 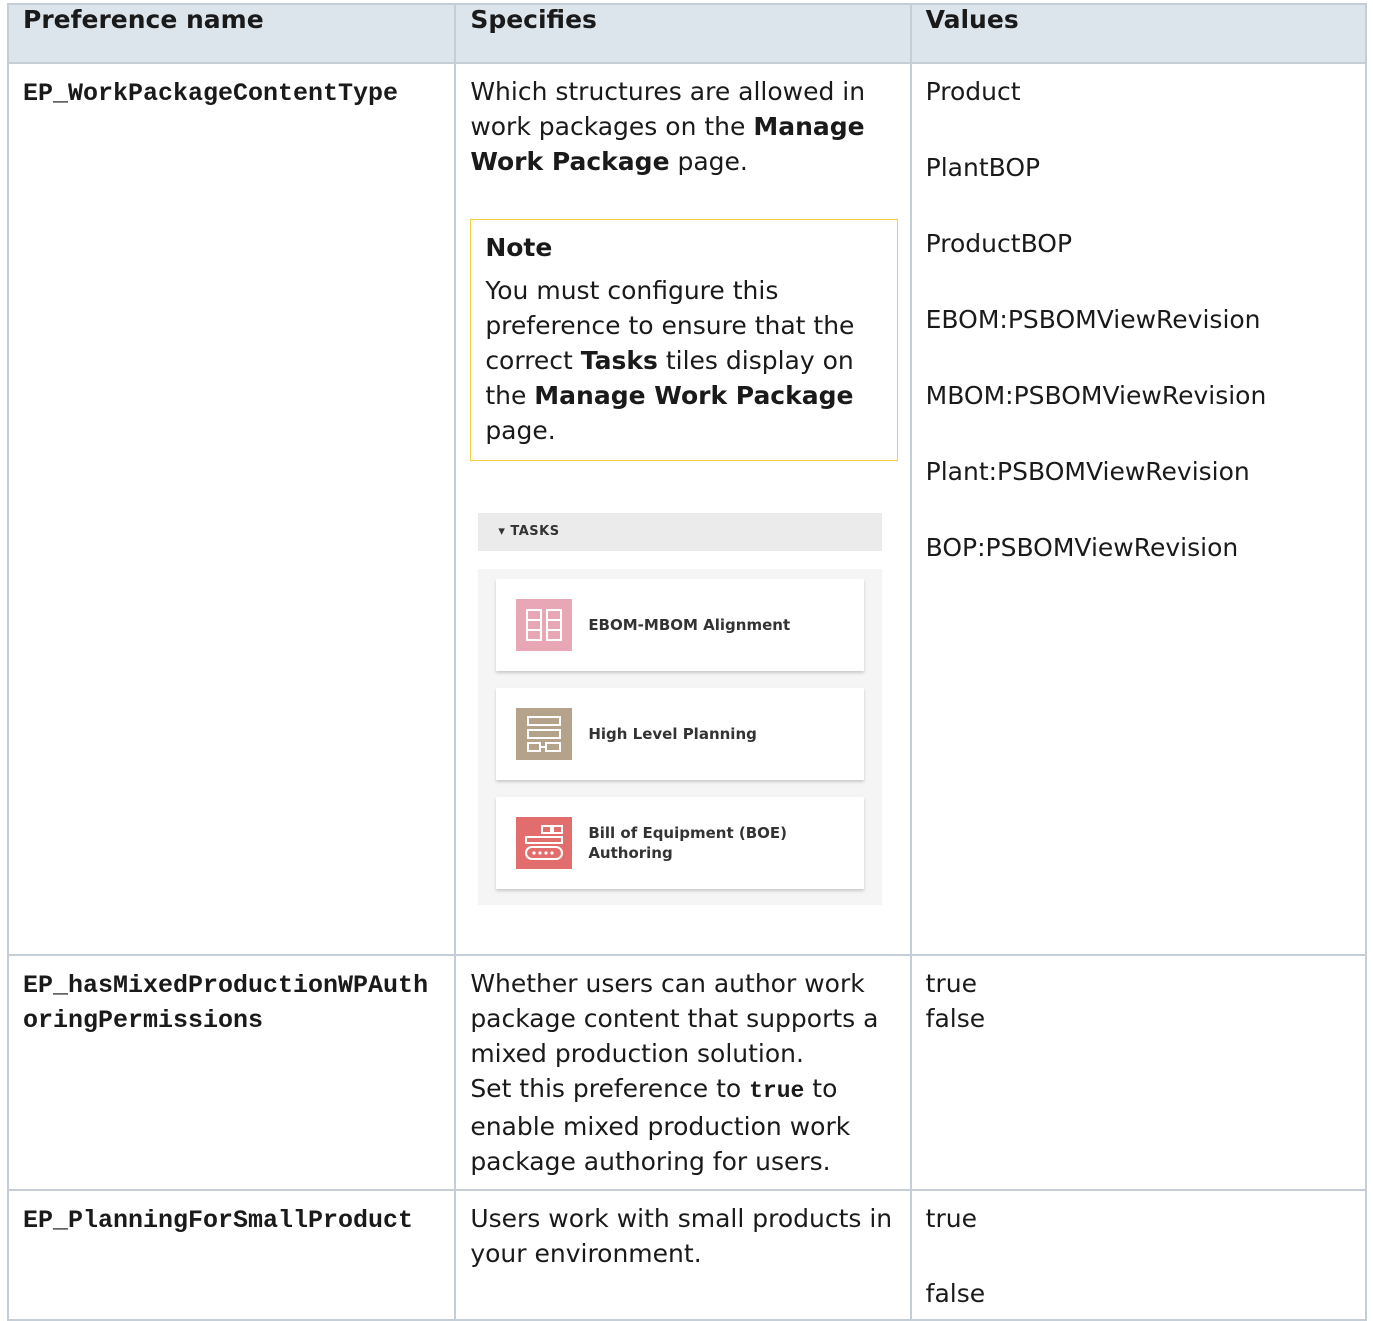 I want to click on preference-name-cell: EP_PlanningForSmallProduct, so click(x=231, y=1255).